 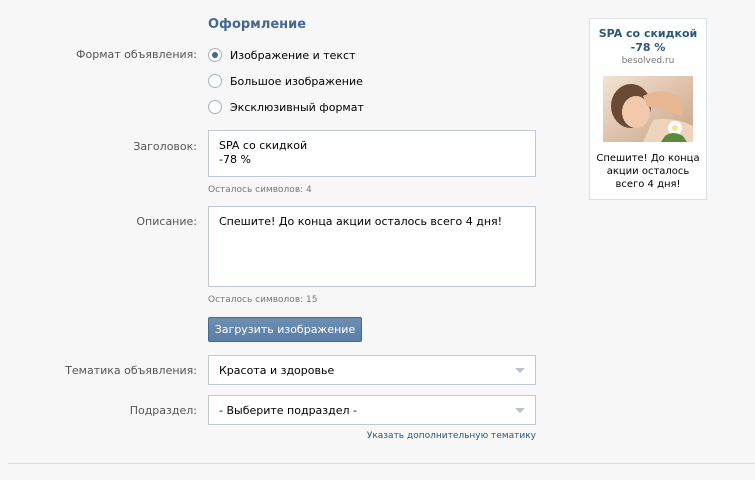 What do you see at coordinates (449, 436) in the screenshot?
I see `extra-topic-link: Указать дополнительную тематику` at bounding box center [449, 436].